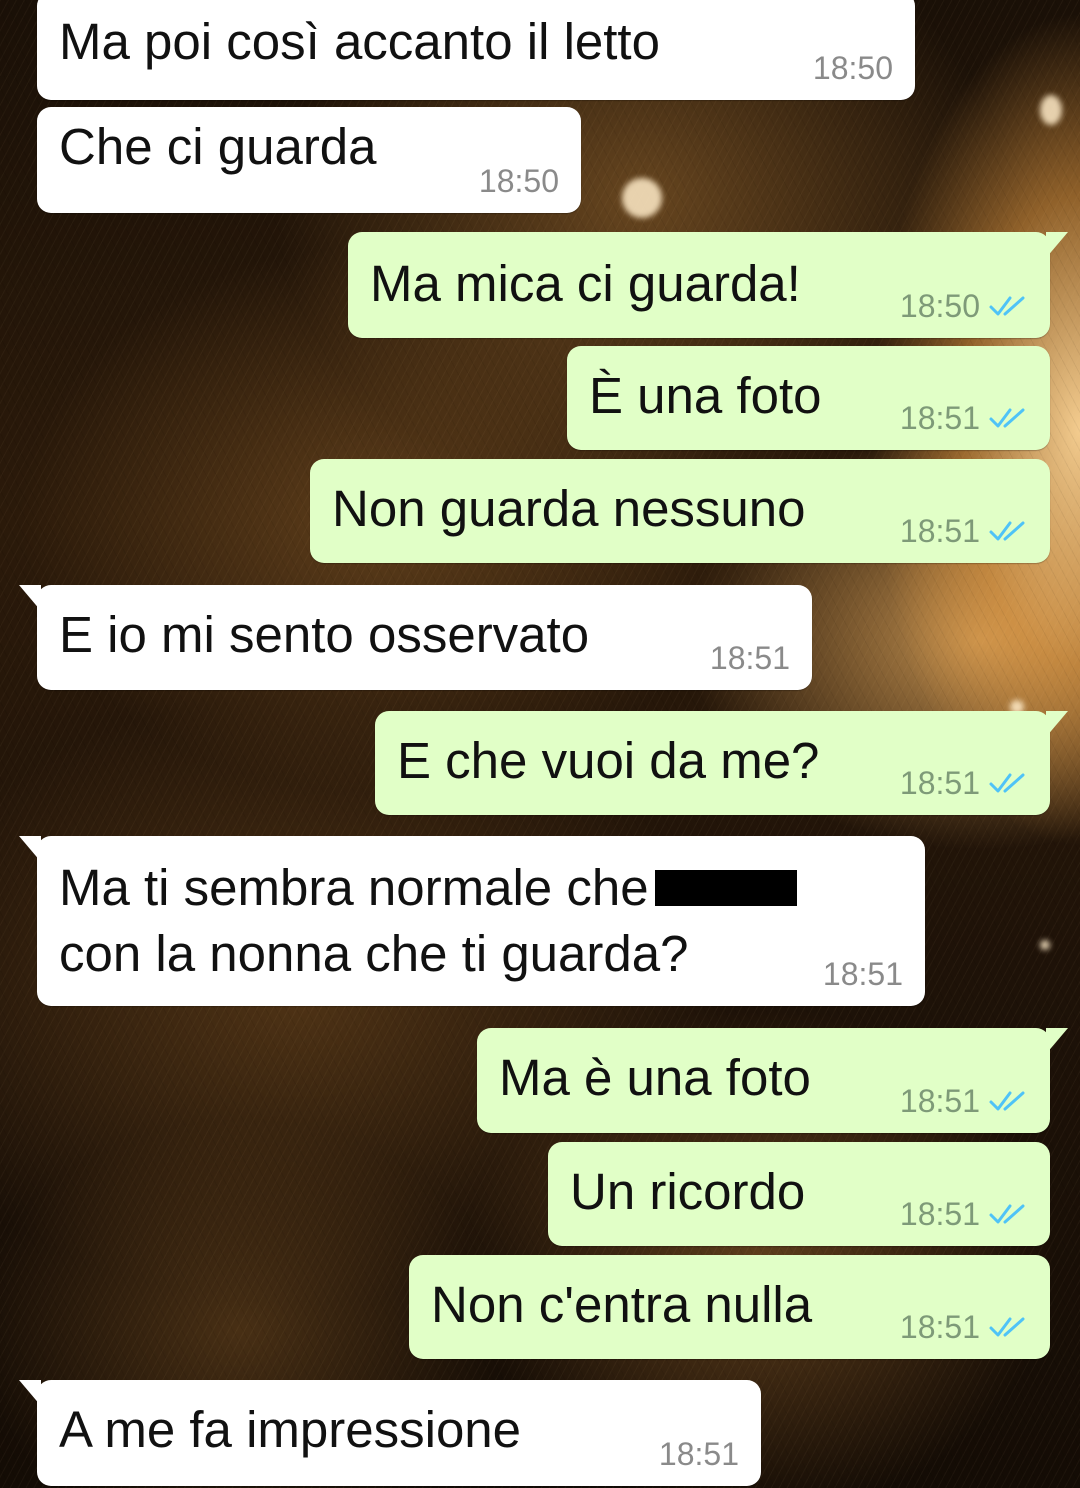 The width and height of the screenshot is (1080, 1488). I want to click on message-bubble-incoming: E io mi sento osservato 18:51, so click(415, 637).